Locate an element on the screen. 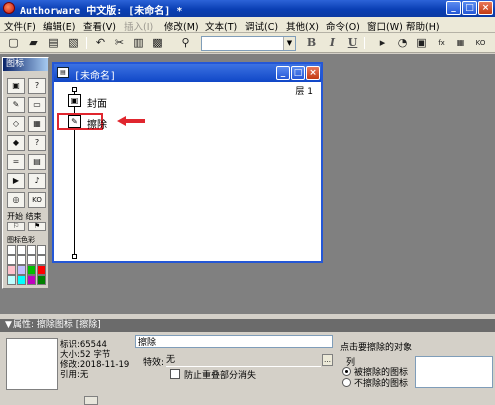 Image resolution: width=495 pixels, height=405 pixels. flags-label: 开始 结束 is located at coordinates (24, 216).